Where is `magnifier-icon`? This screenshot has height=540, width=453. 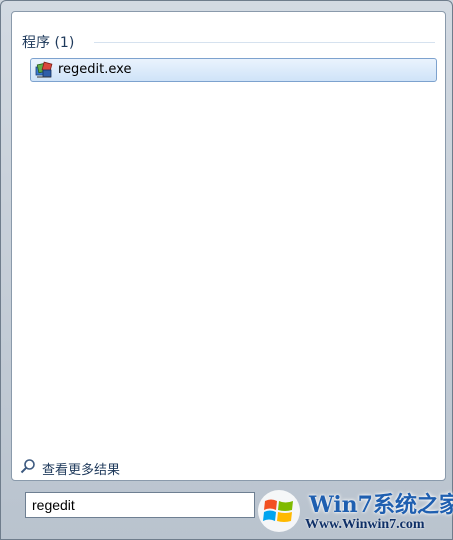
magnifier-icon is located at coordinates (28, 466).